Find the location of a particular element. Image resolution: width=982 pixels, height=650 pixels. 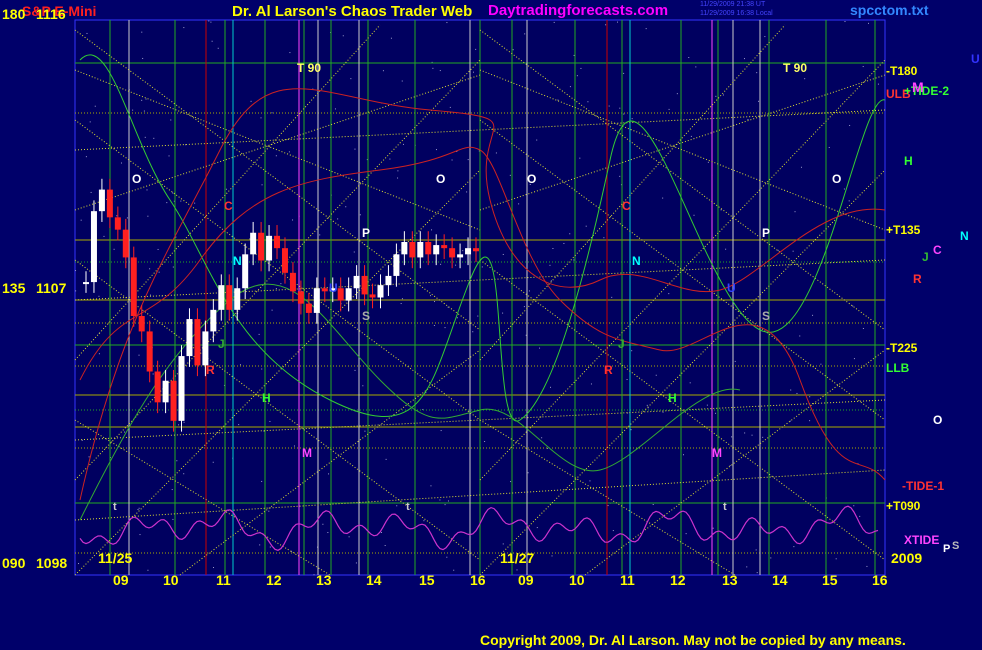

chart-marker: H is located at coordinates (266, 398).